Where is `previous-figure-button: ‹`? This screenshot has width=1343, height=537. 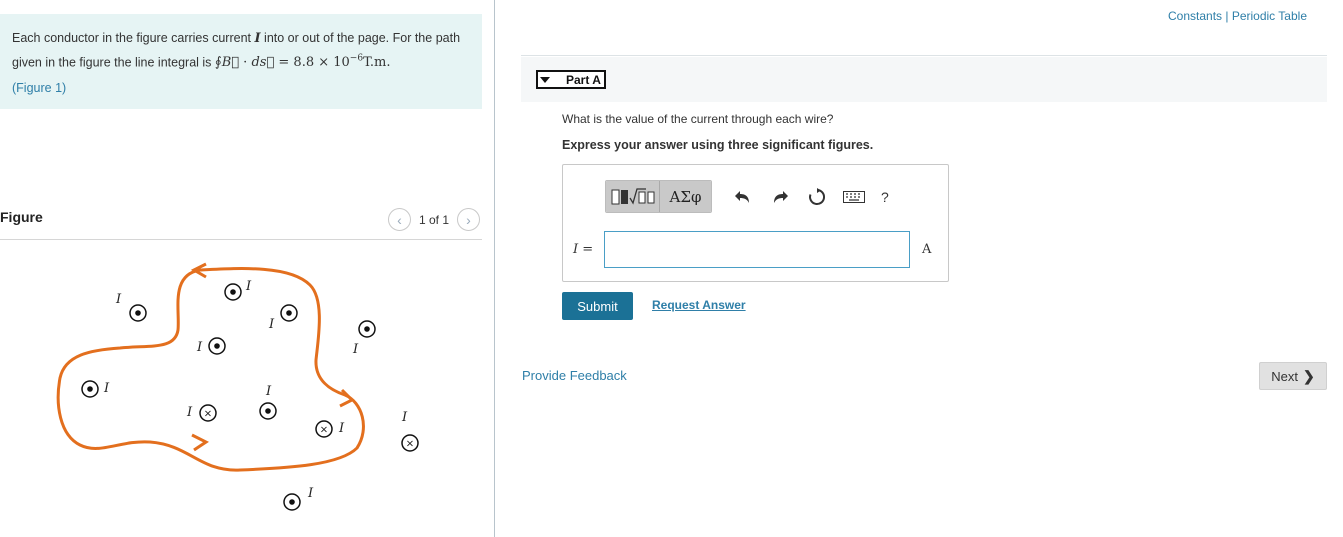
previous-figure-button: ‹ is located at coordinates (399, 219).